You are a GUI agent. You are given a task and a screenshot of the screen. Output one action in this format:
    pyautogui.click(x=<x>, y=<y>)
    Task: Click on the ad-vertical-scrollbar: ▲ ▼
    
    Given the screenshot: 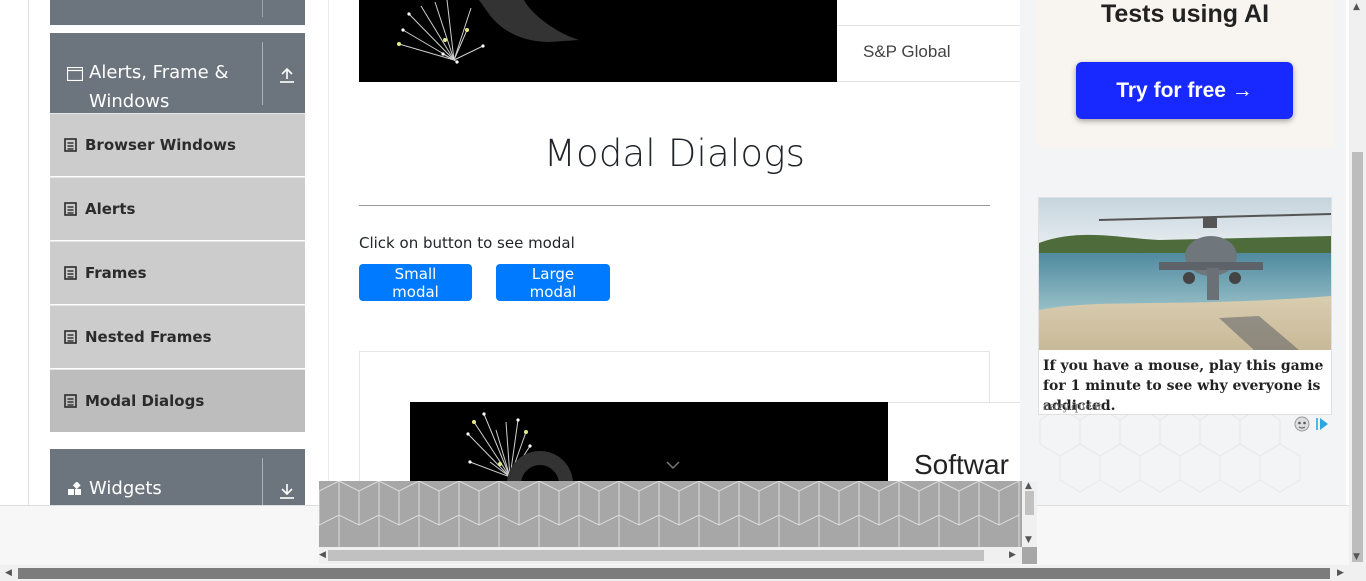 What is the action you would take?
    pyautogui.click(x=1029, y=514)
    